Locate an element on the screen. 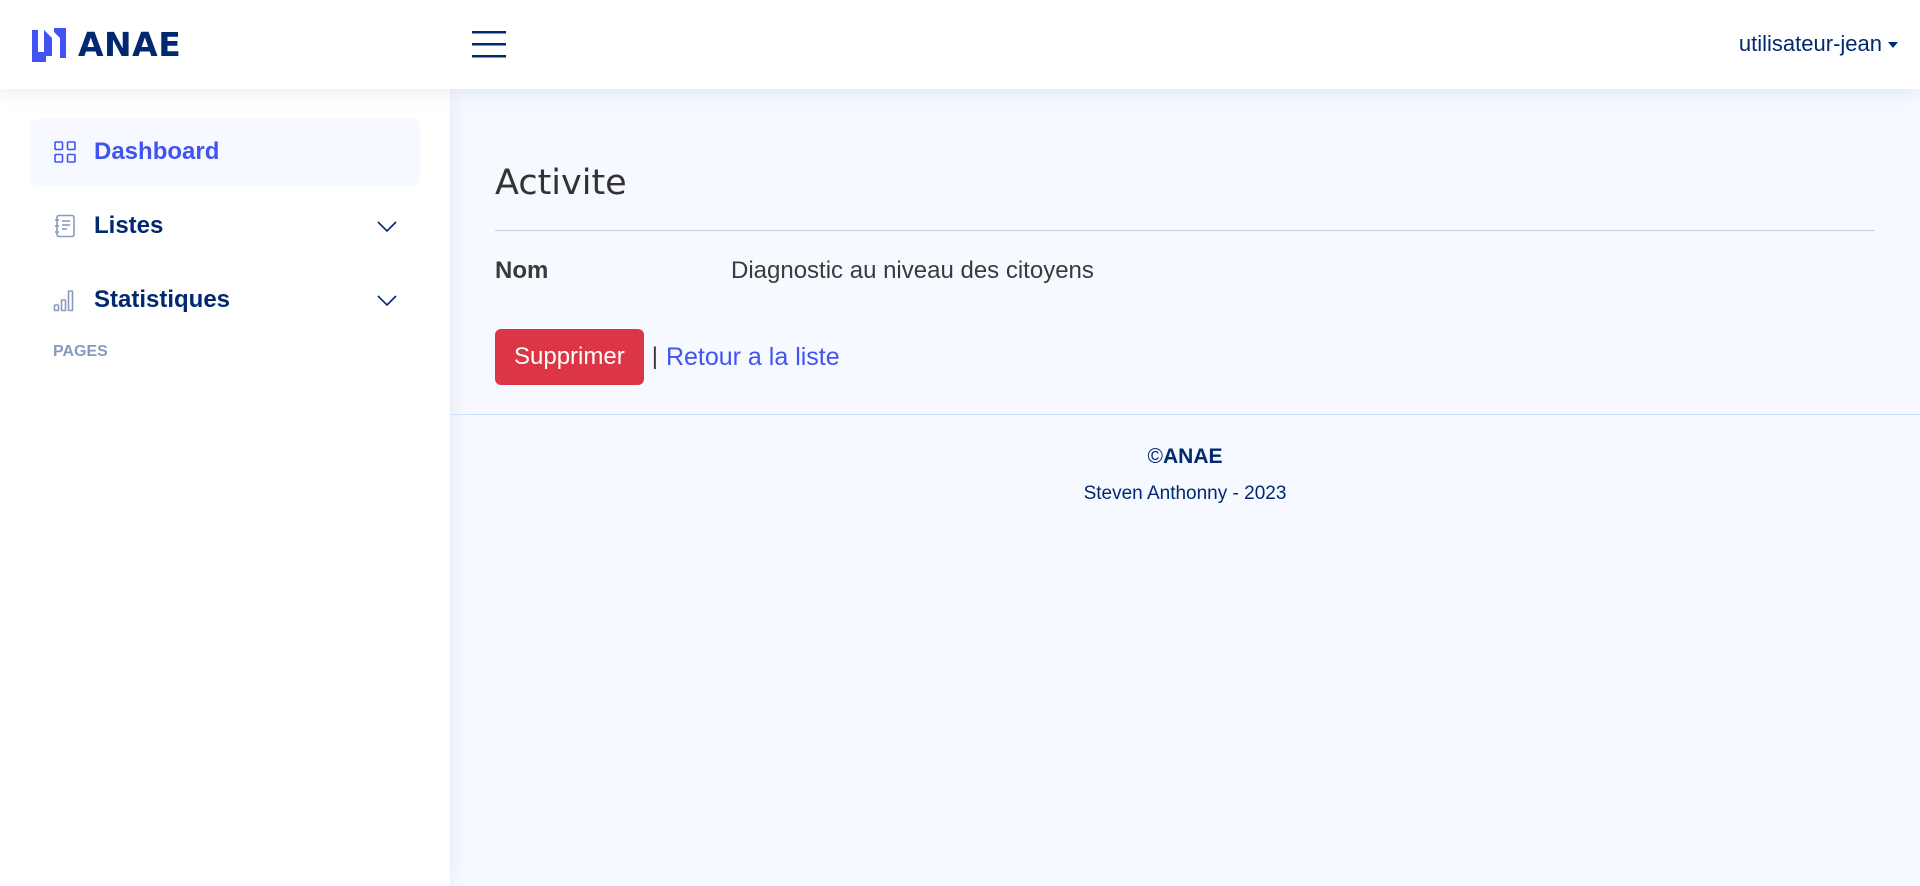 The image size is (1920, 886). caret-down-icon is located at coordinates (1893, 45).